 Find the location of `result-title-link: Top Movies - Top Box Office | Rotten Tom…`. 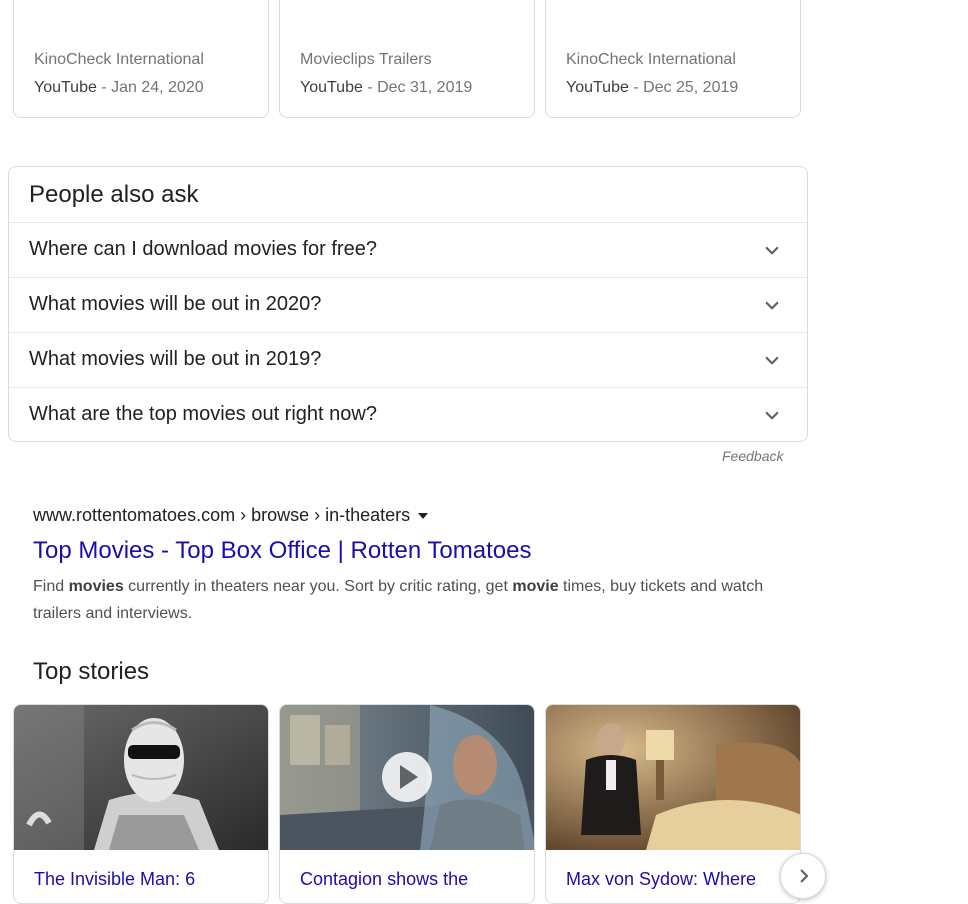

result-title-link: Top Movies - Top Box Office | Rotten Tom… is located at coordinates (413, 551).